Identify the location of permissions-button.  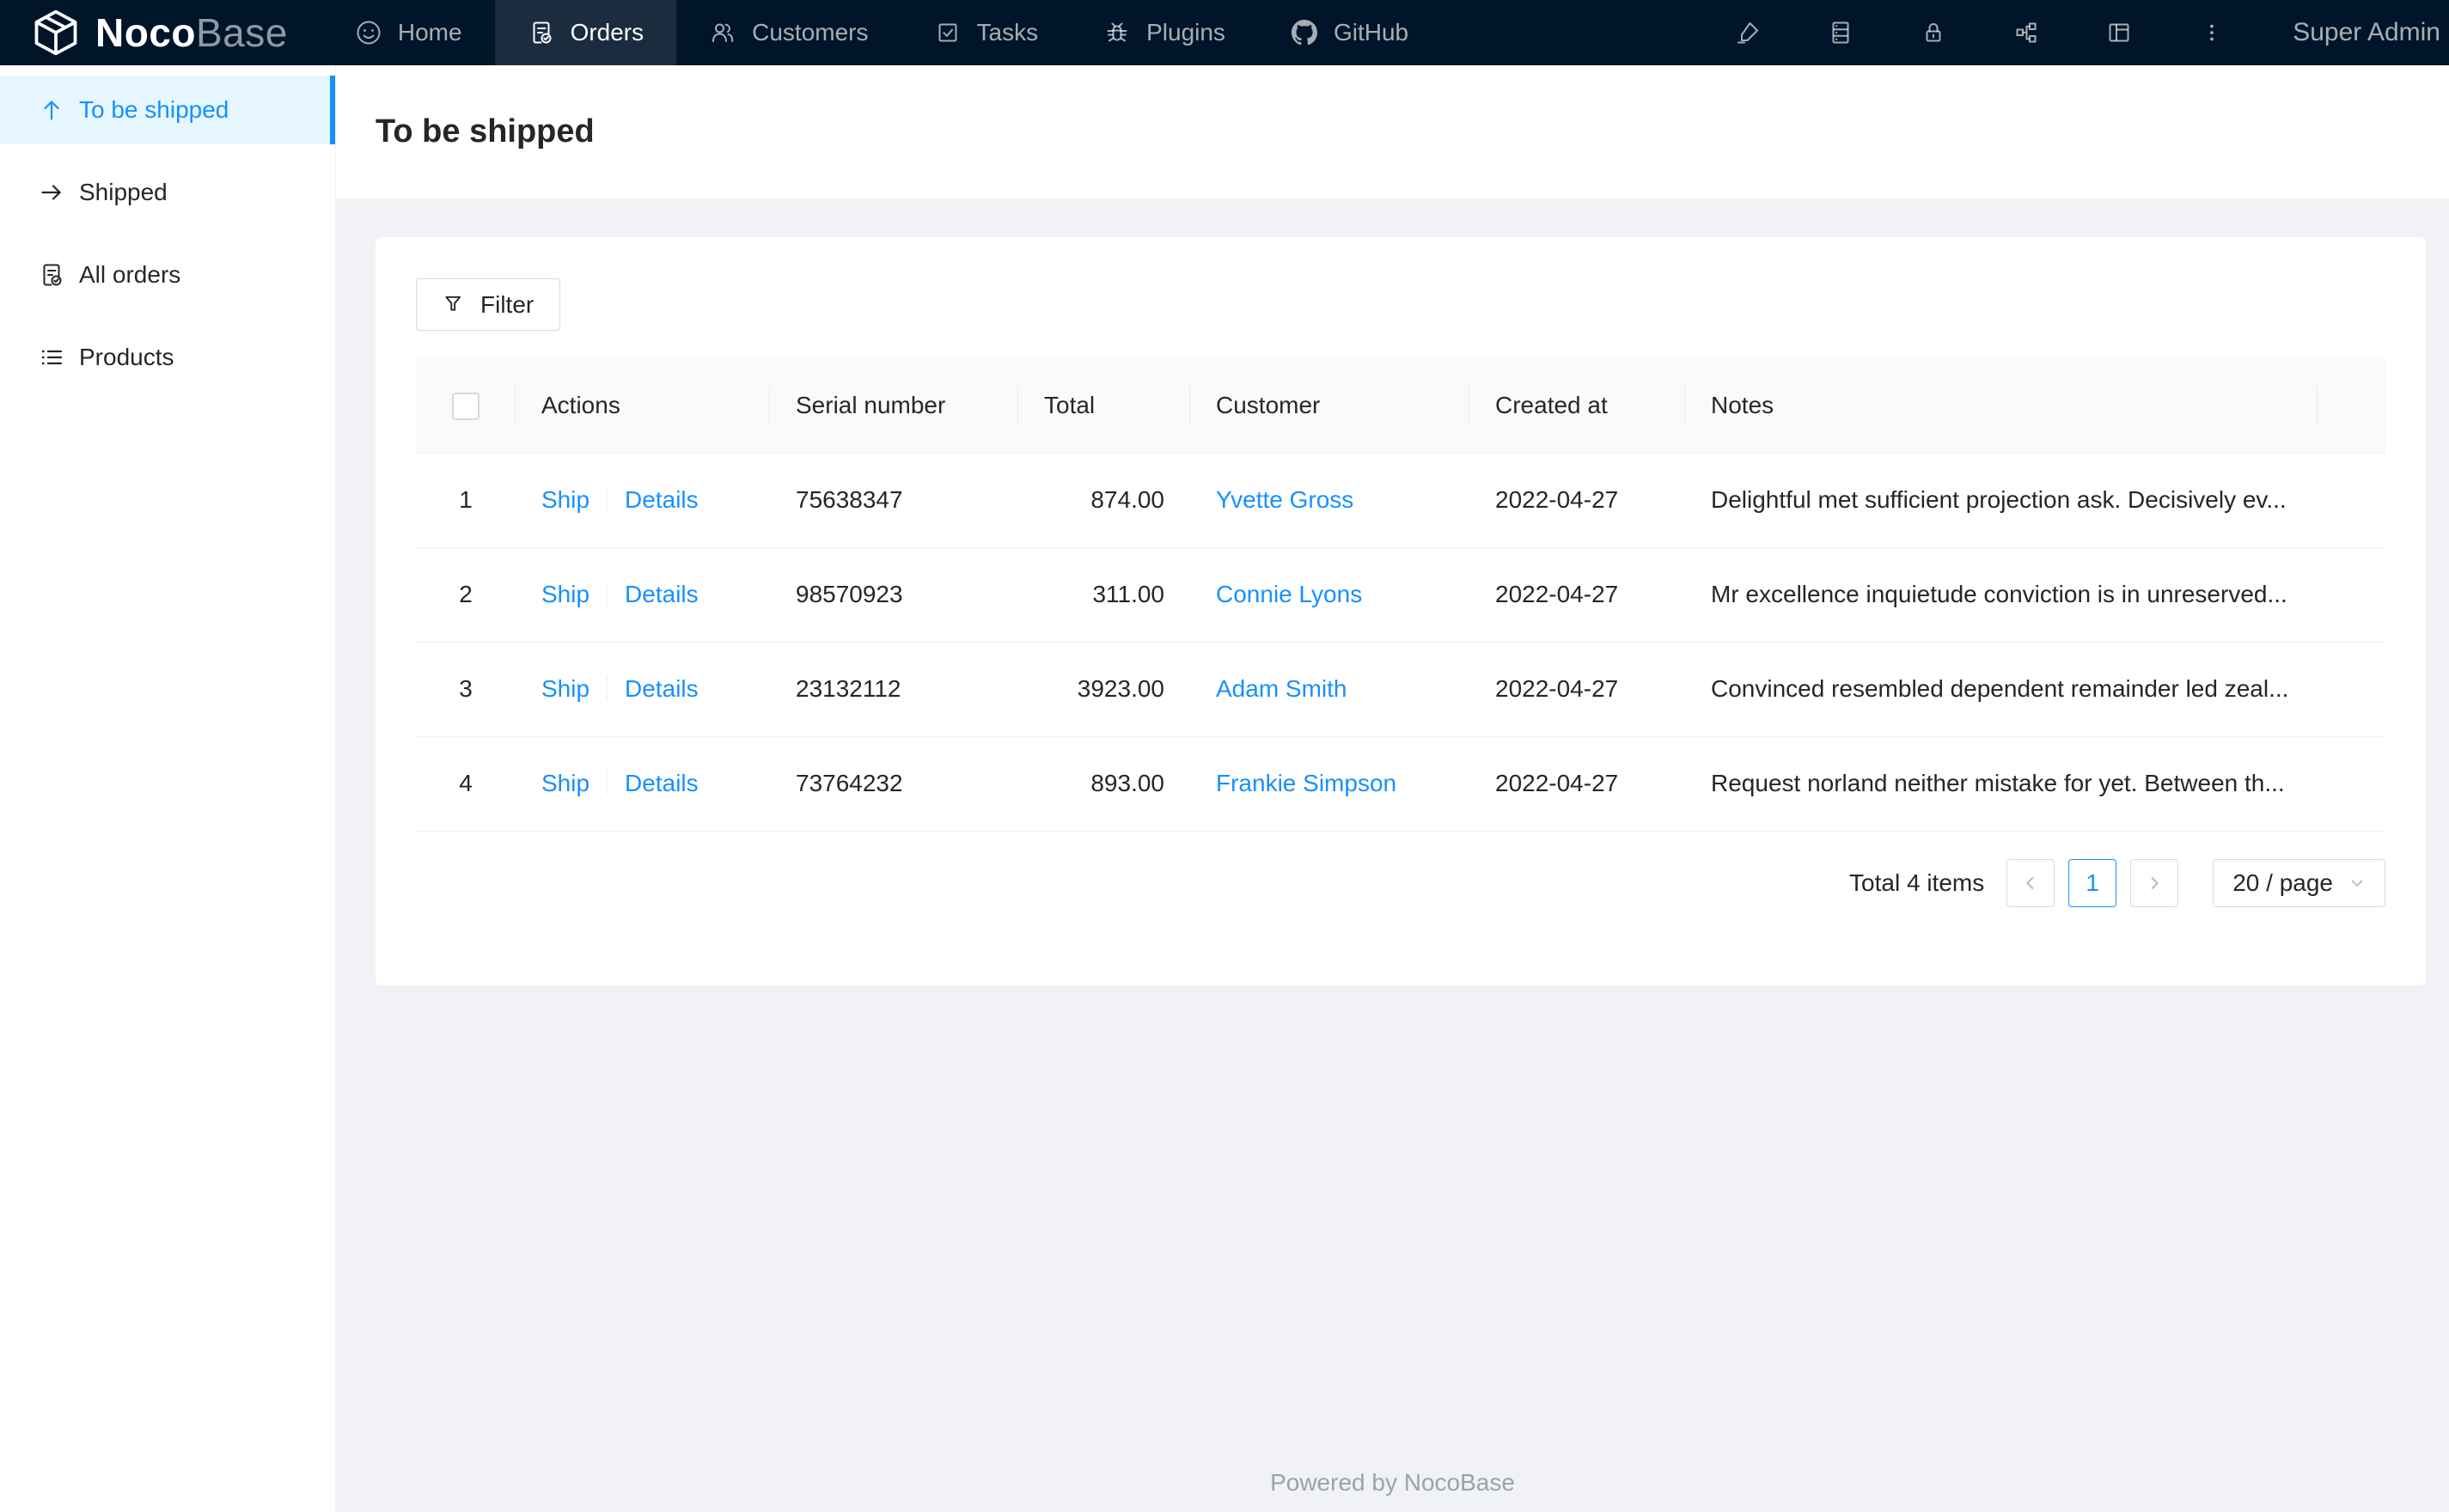
(1934, 32).